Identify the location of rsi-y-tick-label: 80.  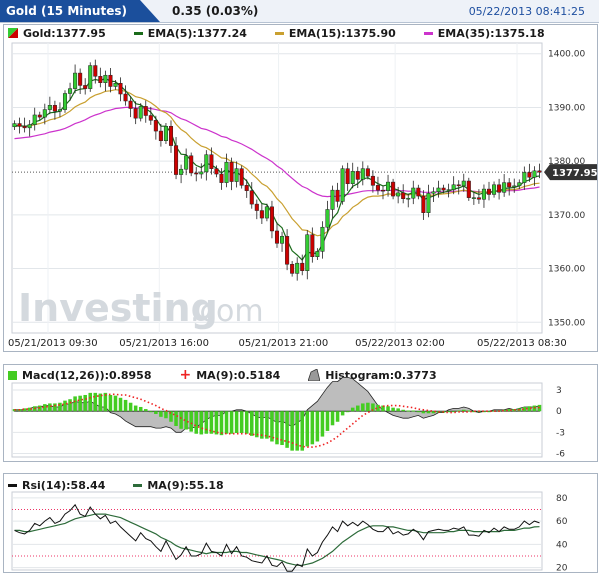
(562, 499).